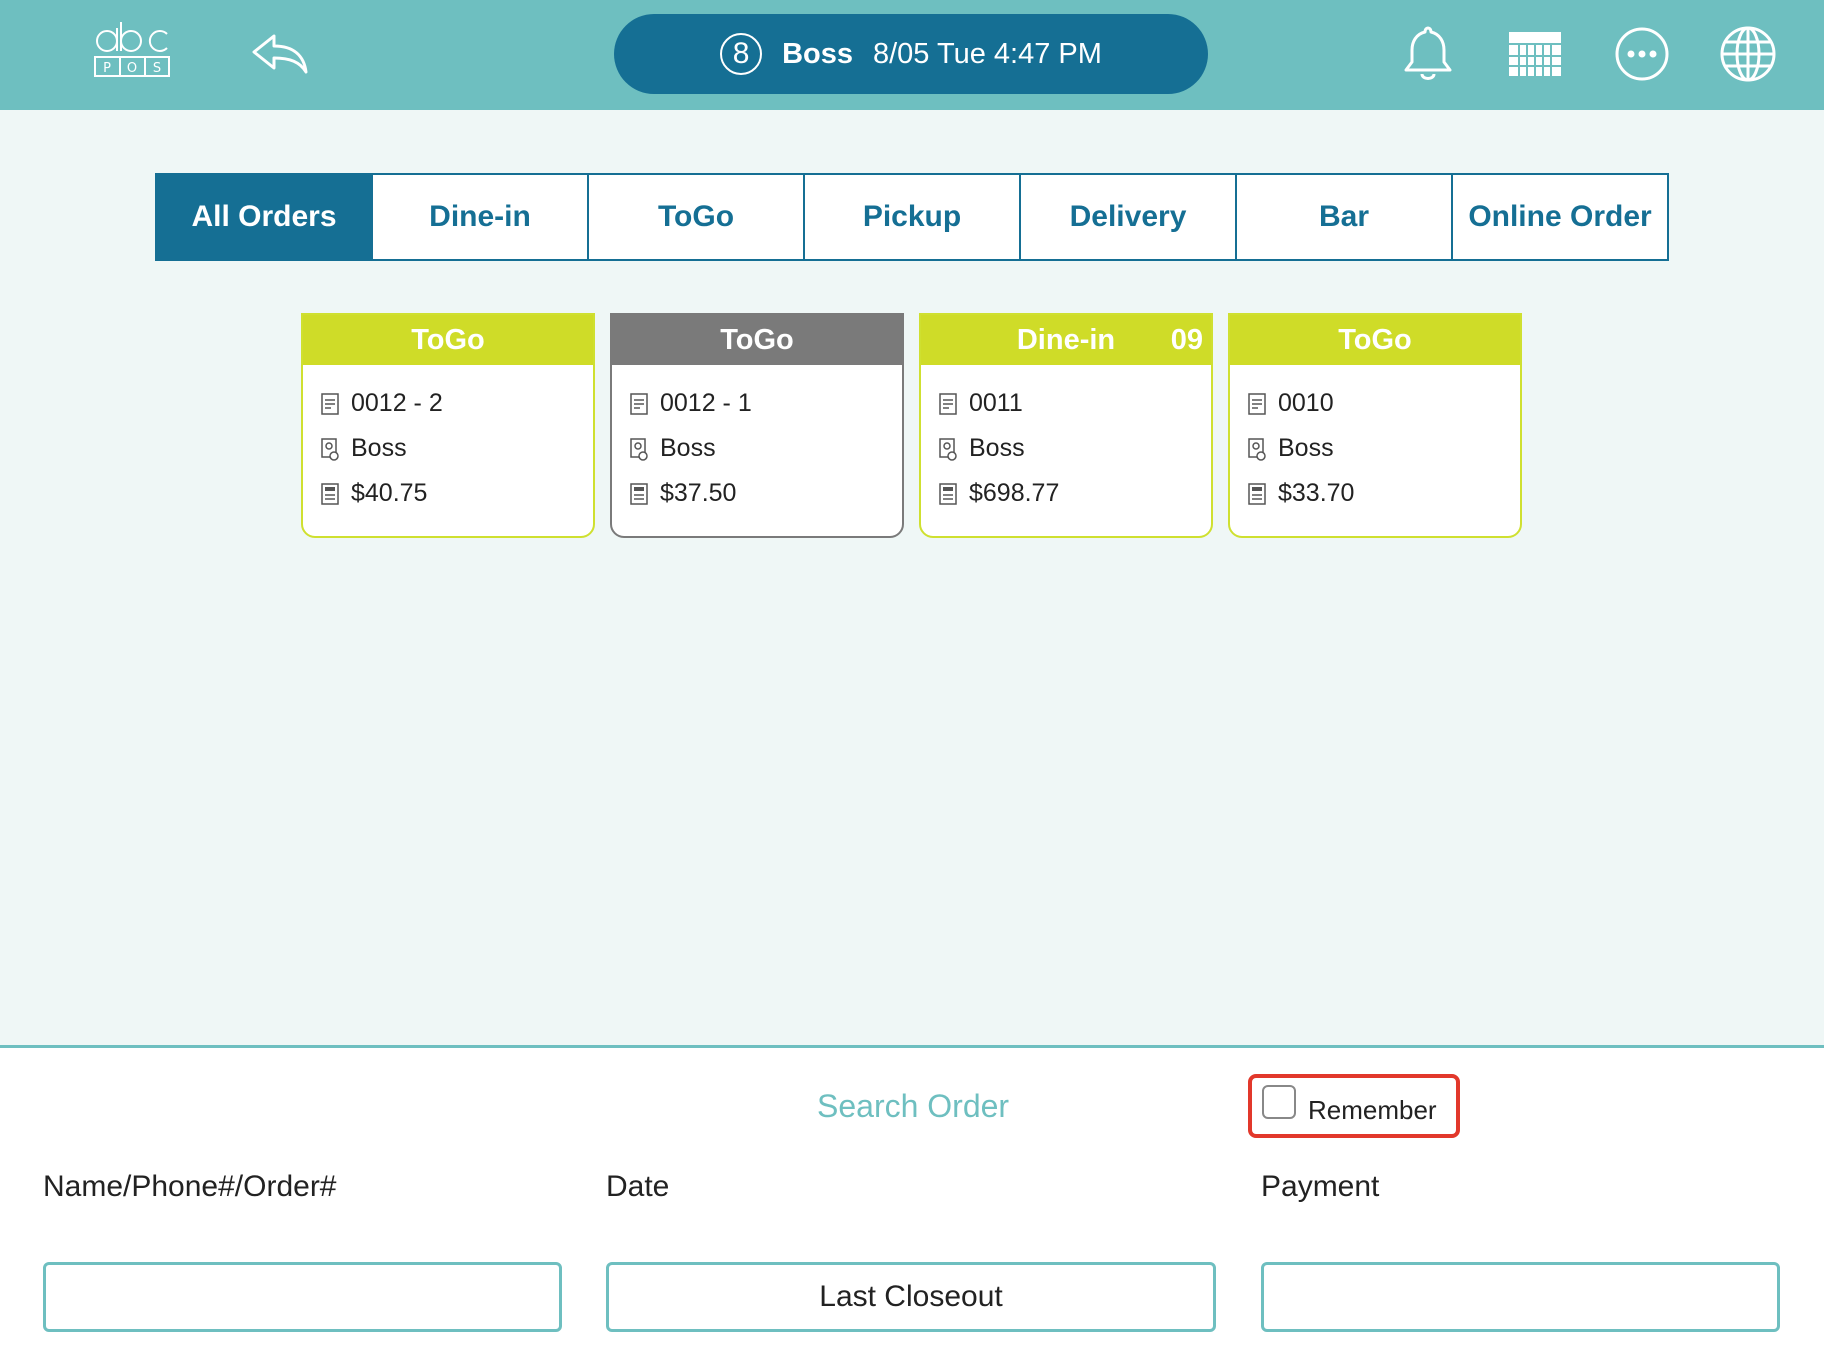 This screenshot has height=1368, width=1824. I want to click on svg-text: P, so click(107, 68).